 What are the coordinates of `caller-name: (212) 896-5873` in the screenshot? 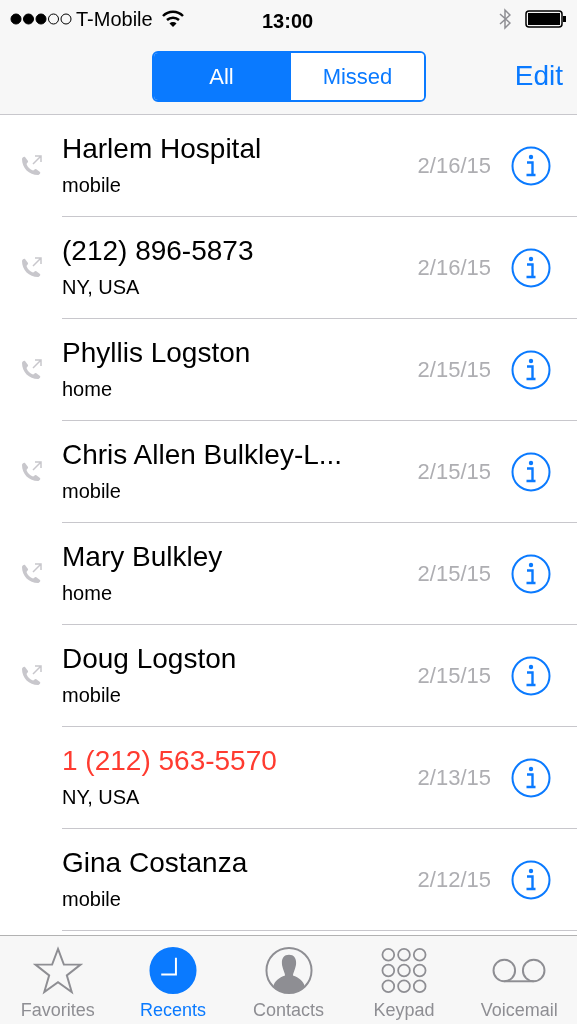 It's located at (158, 250).